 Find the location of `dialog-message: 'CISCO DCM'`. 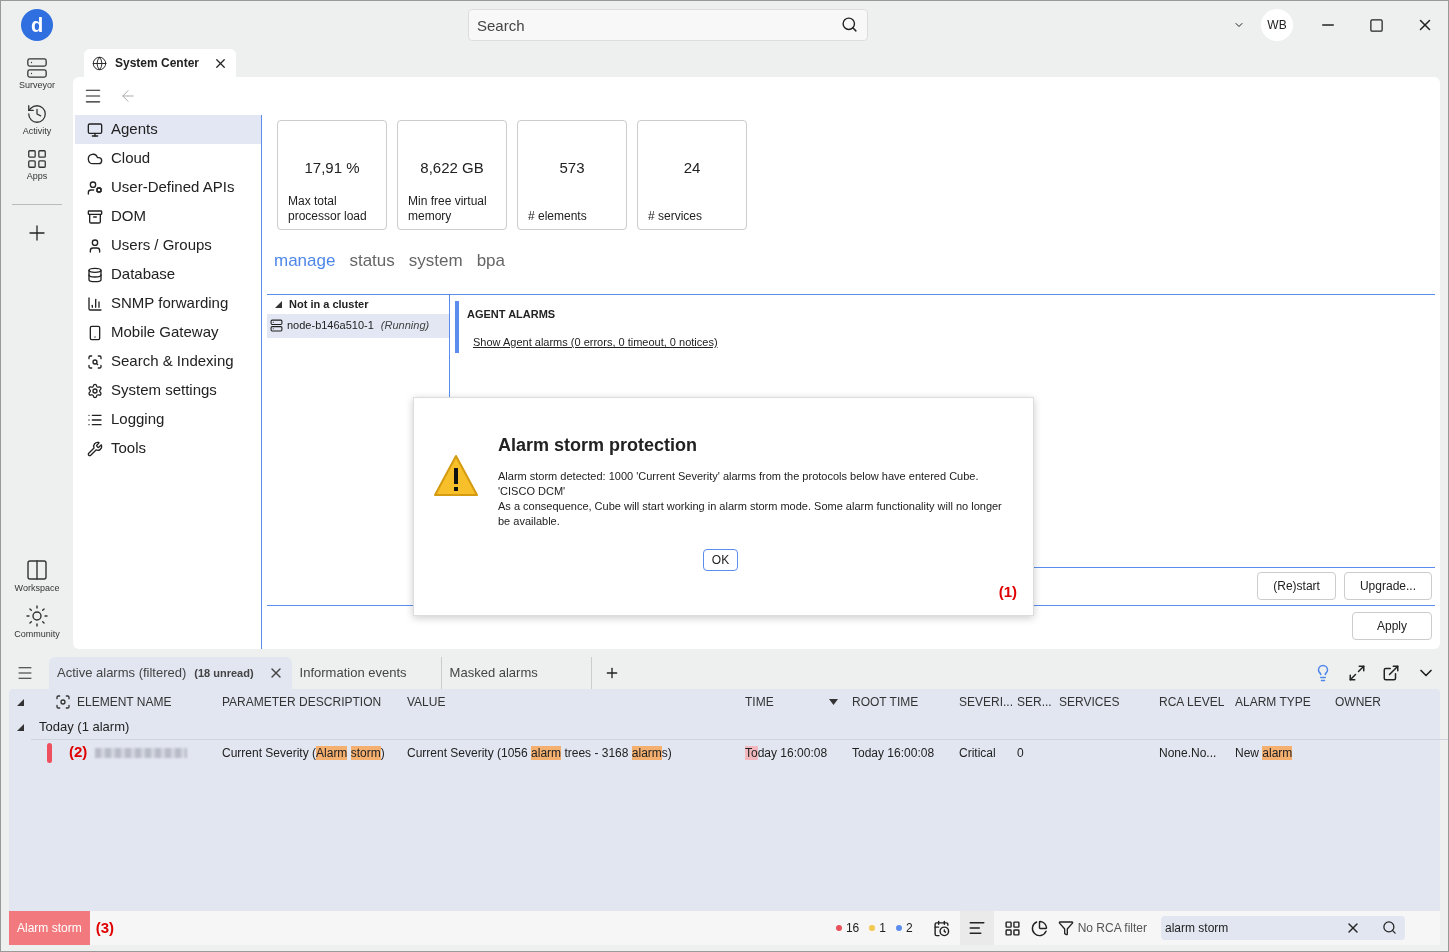

dialog-message: 'CISCO DCM' is located at coordinates (532, 491).